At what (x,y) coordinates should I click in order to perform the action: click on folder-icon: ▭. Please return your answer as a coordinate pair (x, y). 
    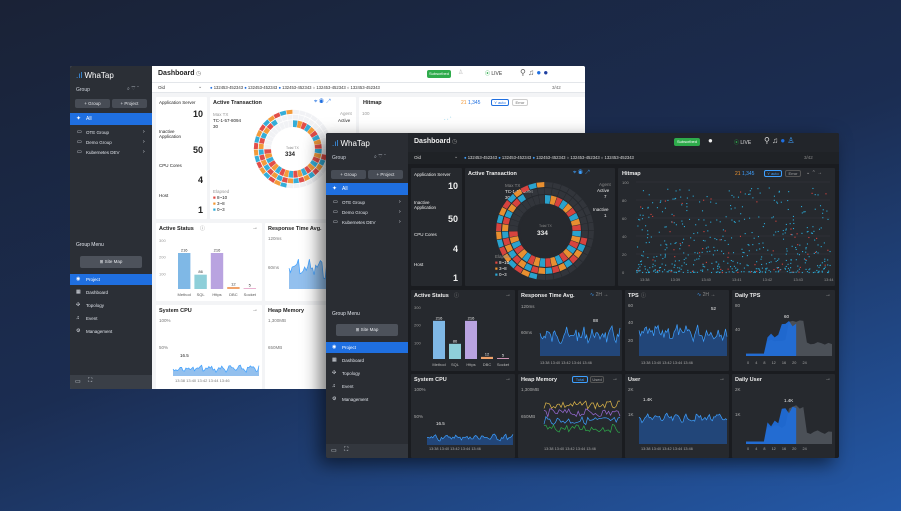
    Looking at the image, I should click on (79, 132).